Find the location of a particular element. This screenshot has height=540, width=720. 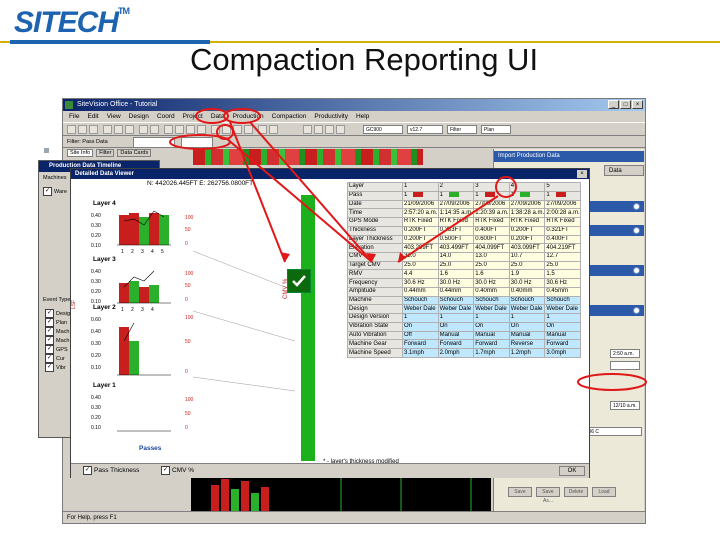

tab-filter: Filter is located at coordinates (105, 153).